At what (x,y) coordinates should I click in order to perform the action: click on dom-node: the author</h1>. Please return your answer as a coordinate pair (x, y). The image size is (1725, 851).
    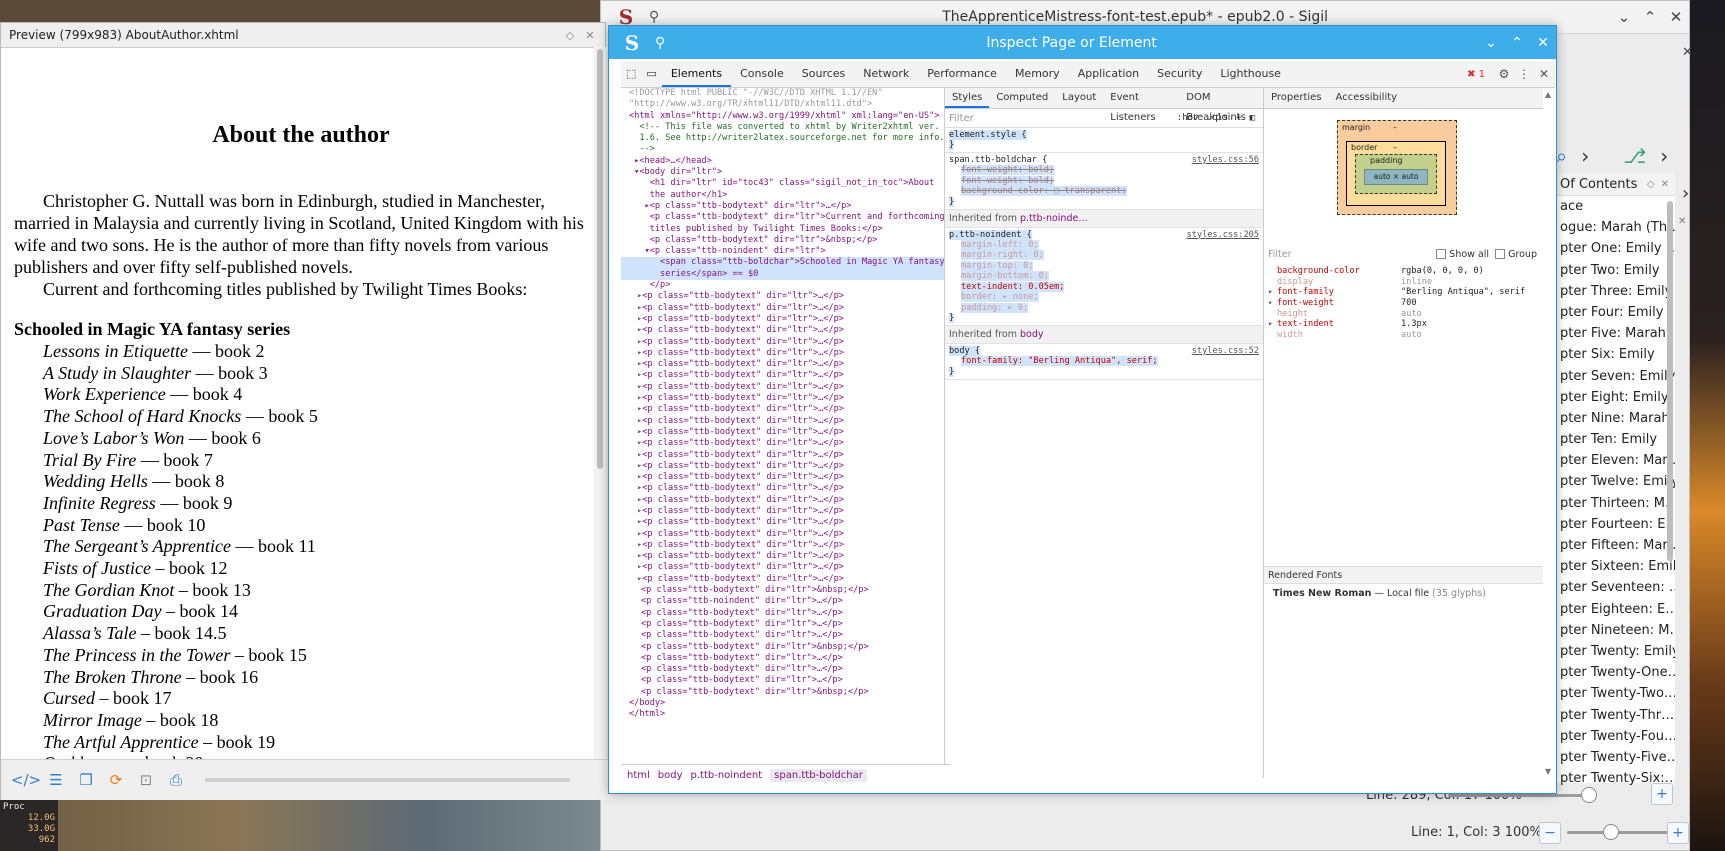
    Looking at the image, I should click on (782, 195).